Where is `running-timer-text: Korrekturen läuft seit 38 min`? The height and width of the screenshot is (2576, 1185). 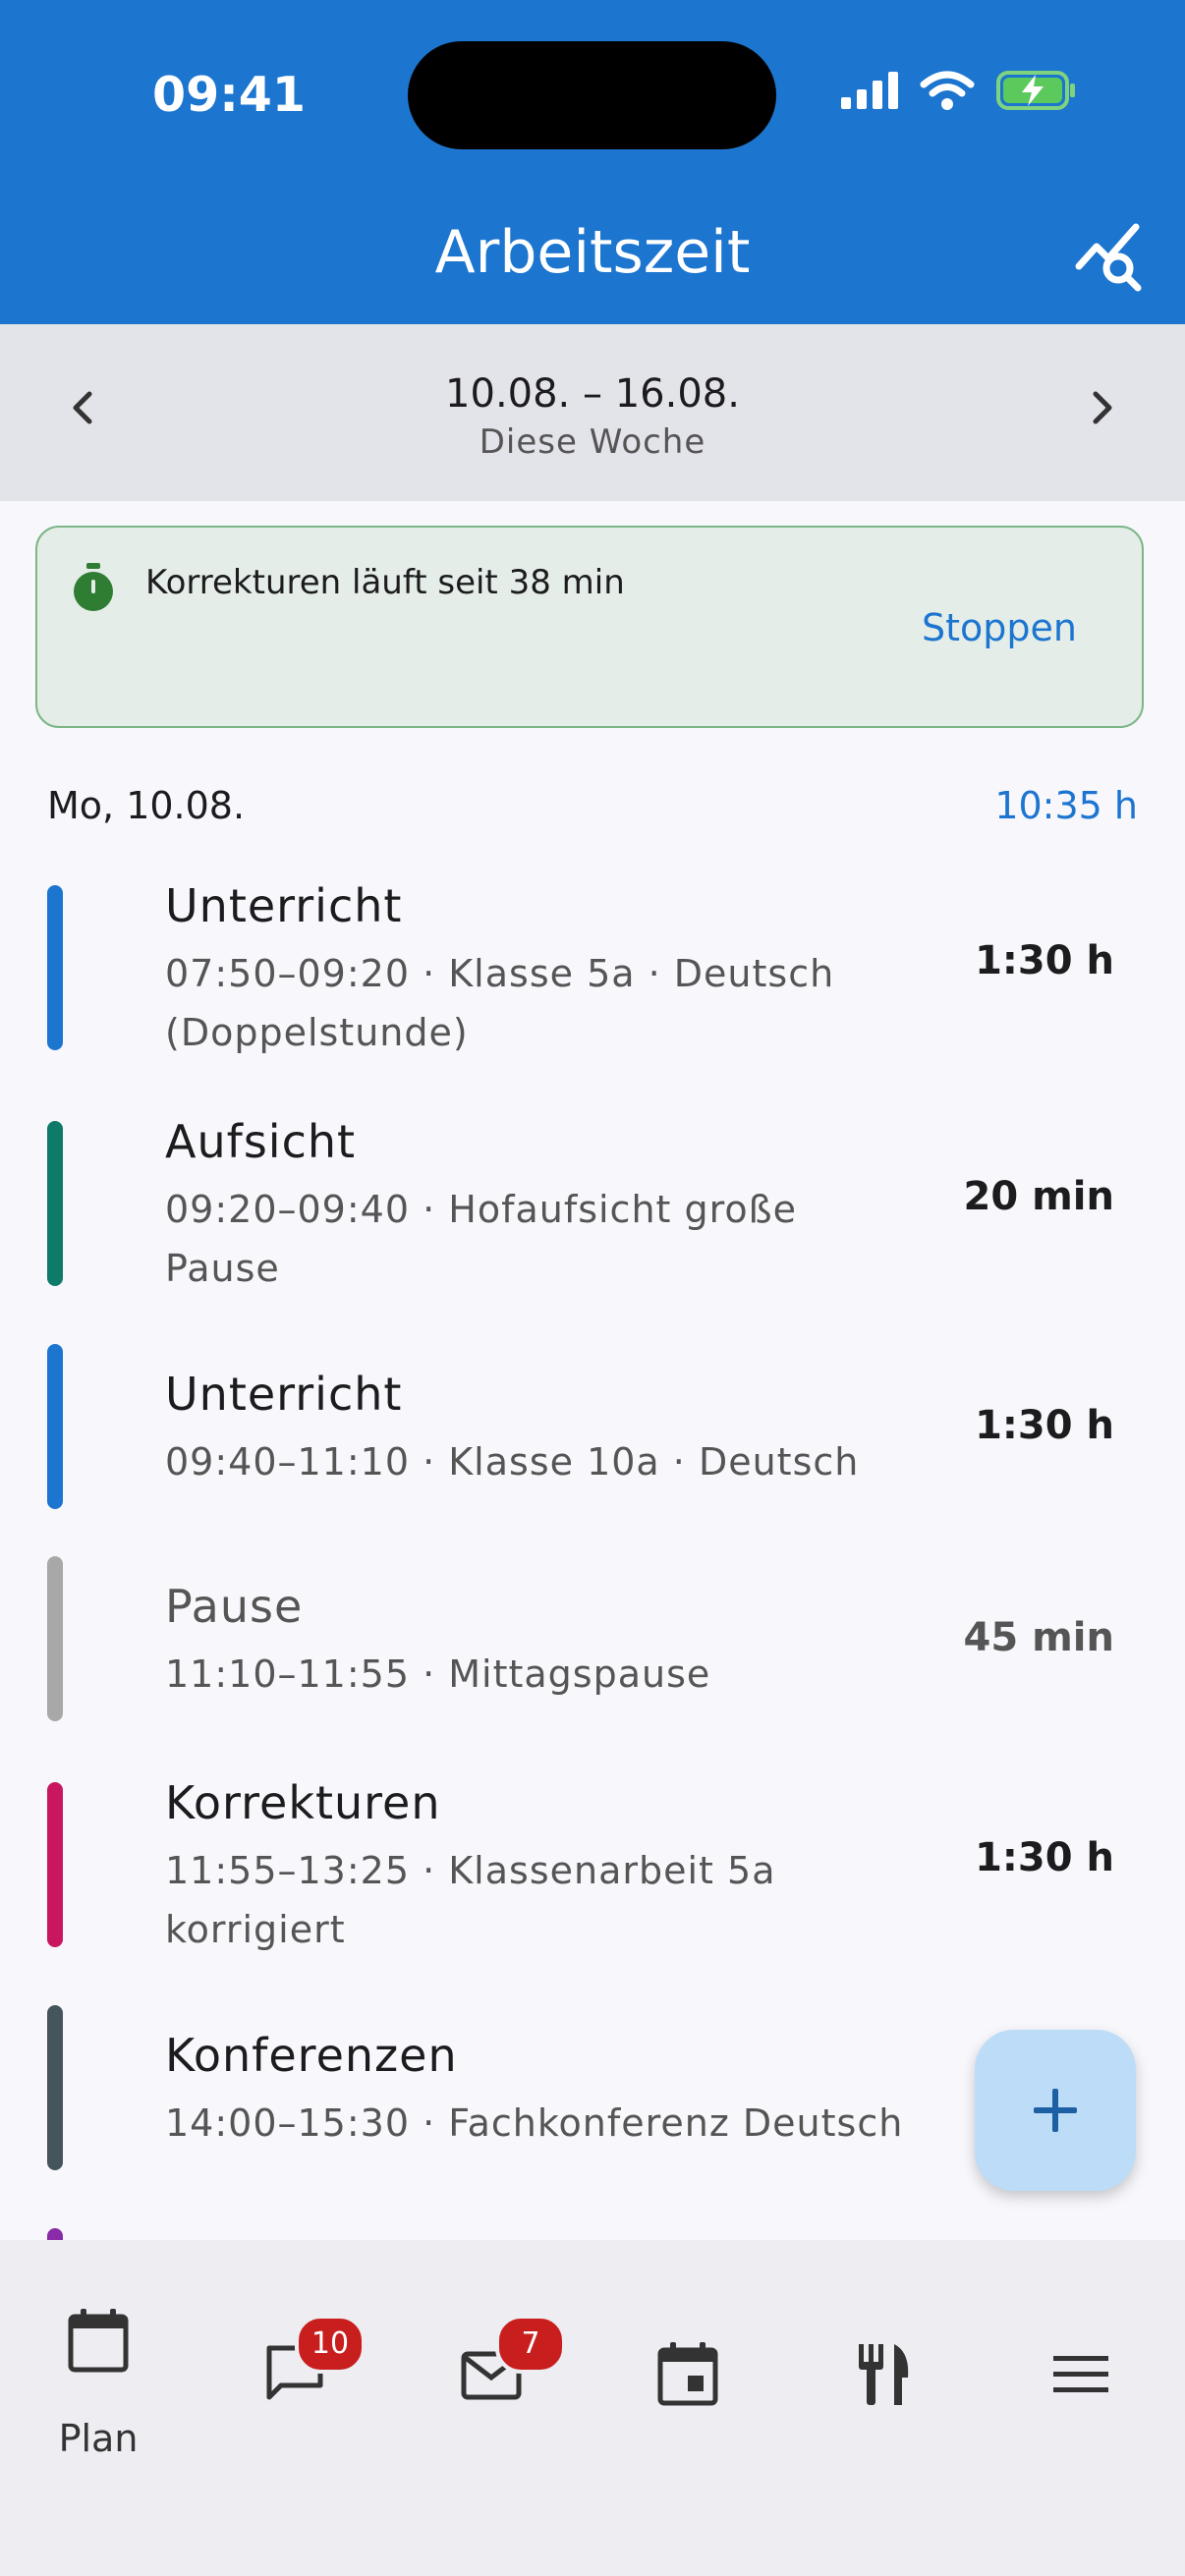 running-timer-text: Korrekturen läuft seit 38 min is located at coordinates (385, 582).